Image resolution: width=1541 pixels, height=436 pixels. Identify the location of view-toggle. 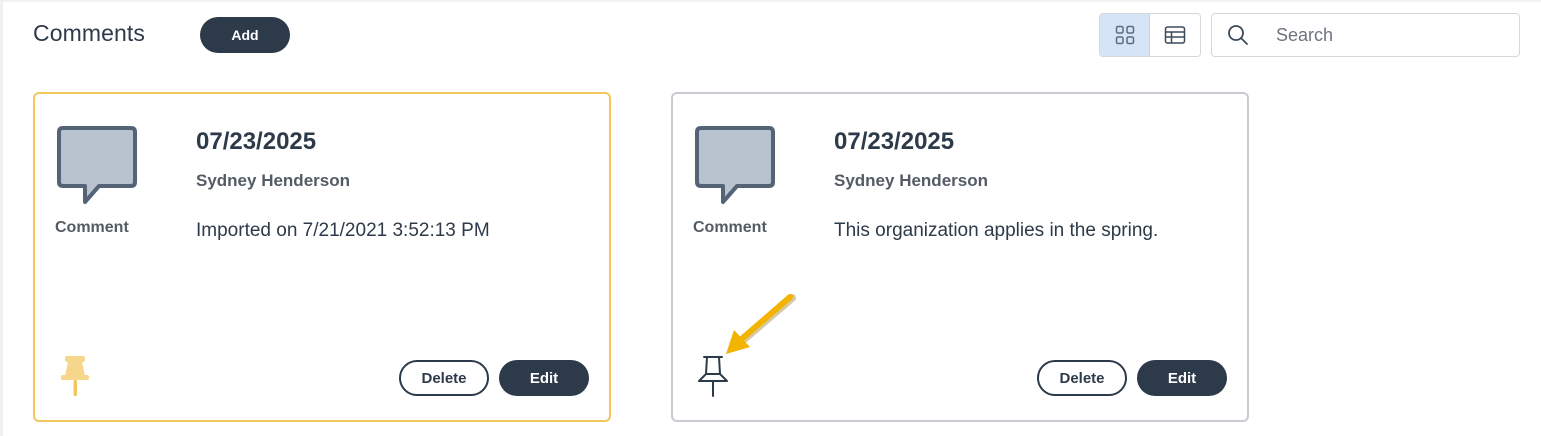
(1150, 35).